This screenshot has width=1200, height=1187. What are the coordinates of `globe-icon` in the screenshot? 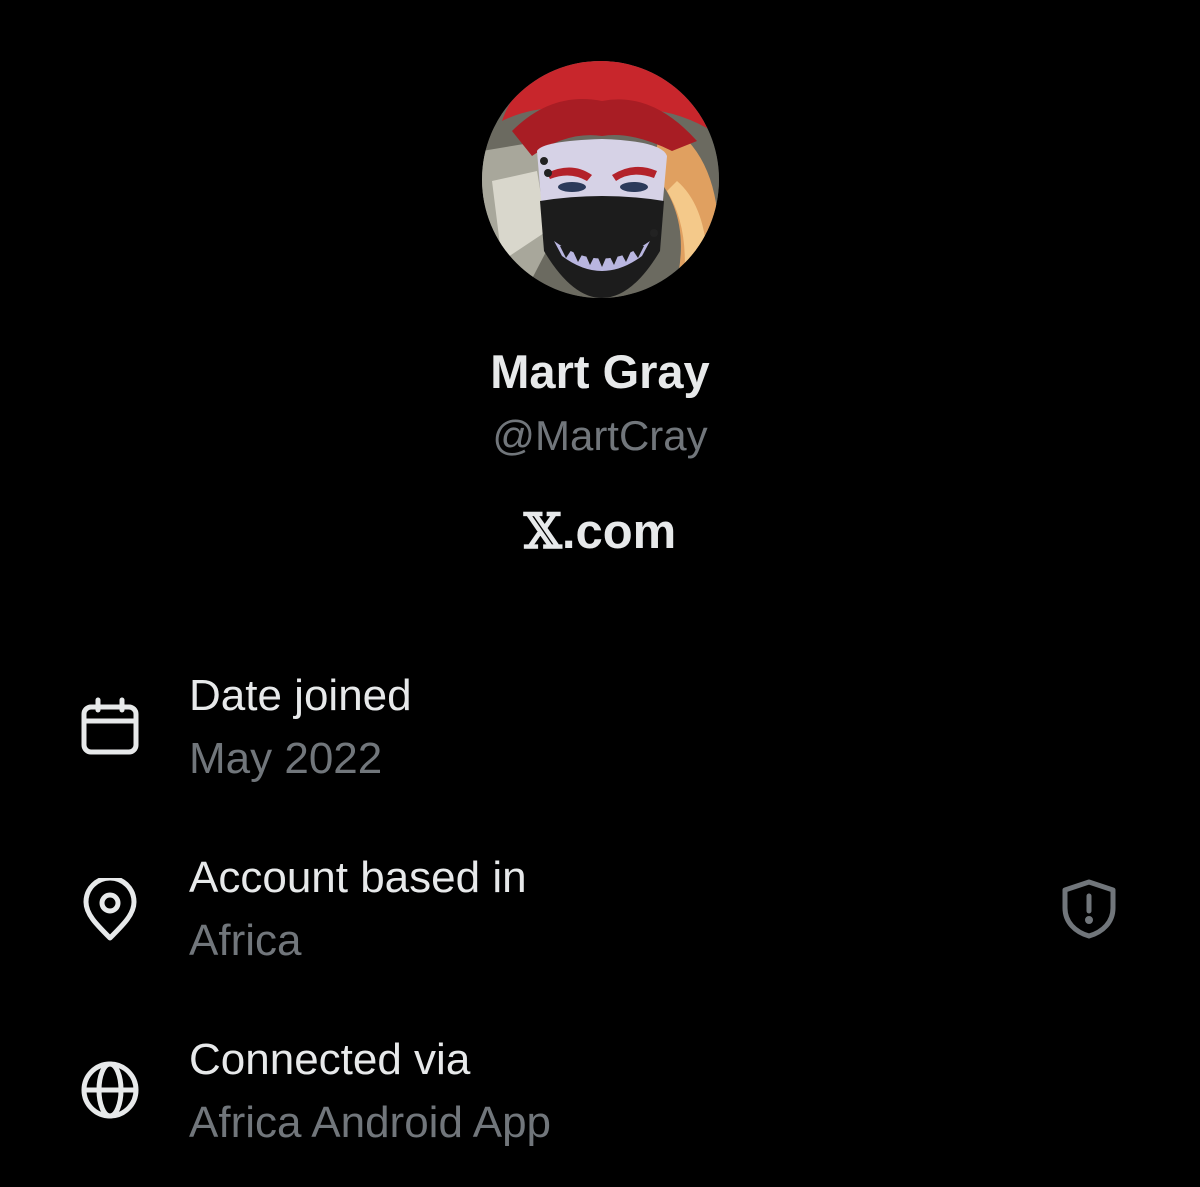 It's located at (110, 1090).